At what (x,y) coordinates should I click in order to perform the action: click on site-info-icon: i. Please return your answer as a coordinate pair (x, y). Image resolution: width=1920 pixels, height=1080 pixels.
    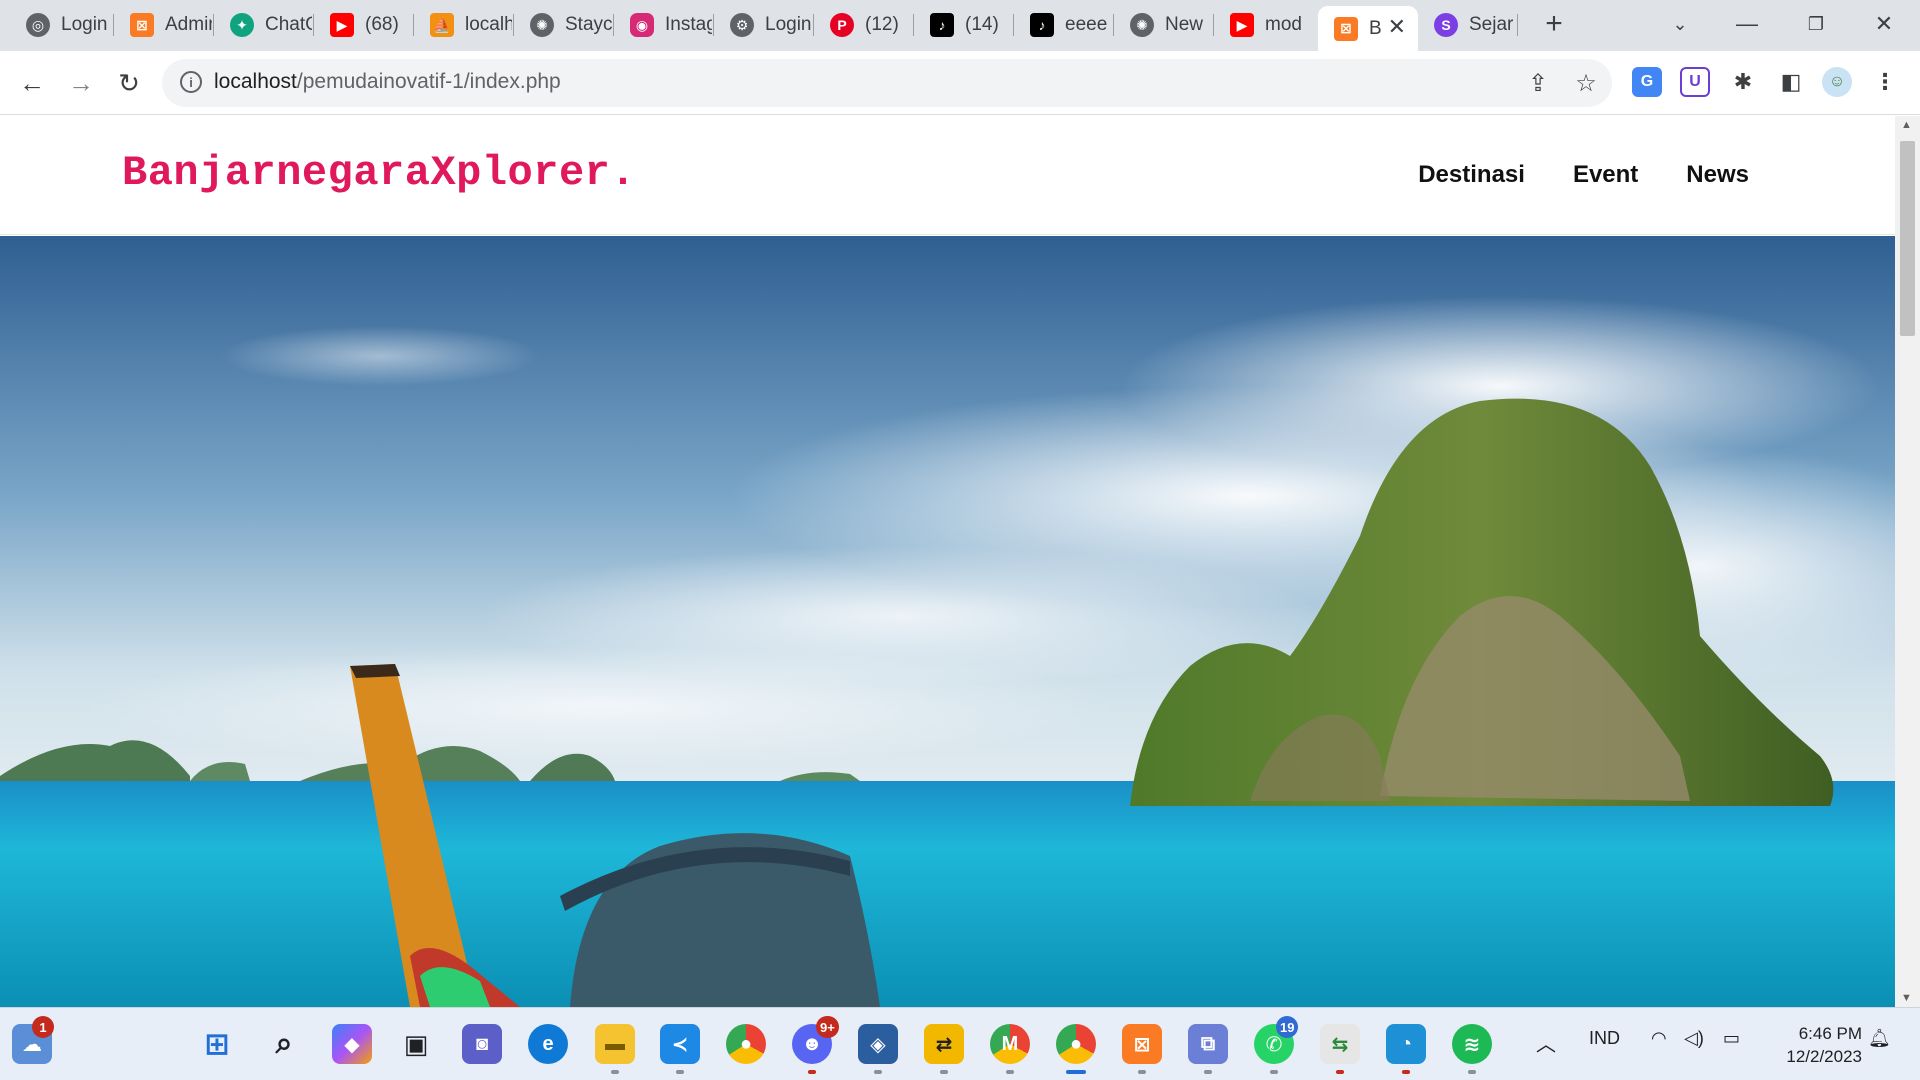
    Looking at the image, I should click on (191, 82).